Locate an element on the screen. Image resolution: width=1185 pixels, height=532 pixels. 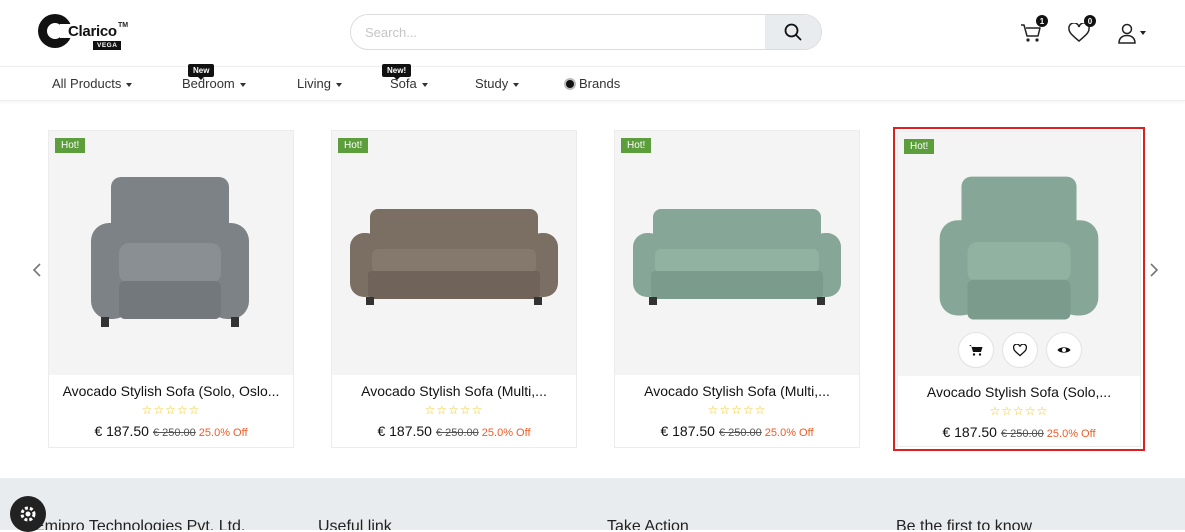
nav-item-study: Study is located at coordinates (497, 83).